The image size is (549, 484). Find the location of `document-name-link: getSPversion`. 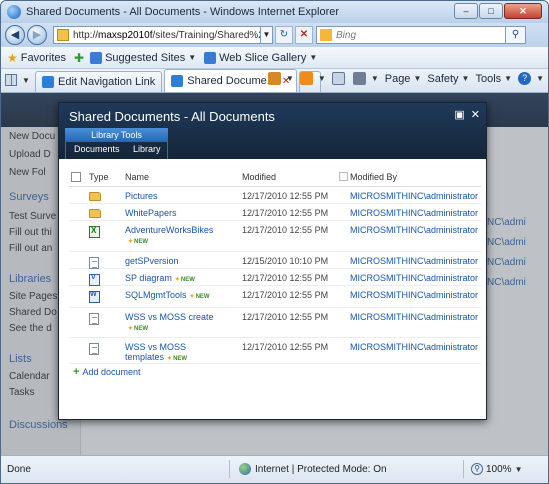

document-name-link: getSPversion is located at coordinates (152, 261).